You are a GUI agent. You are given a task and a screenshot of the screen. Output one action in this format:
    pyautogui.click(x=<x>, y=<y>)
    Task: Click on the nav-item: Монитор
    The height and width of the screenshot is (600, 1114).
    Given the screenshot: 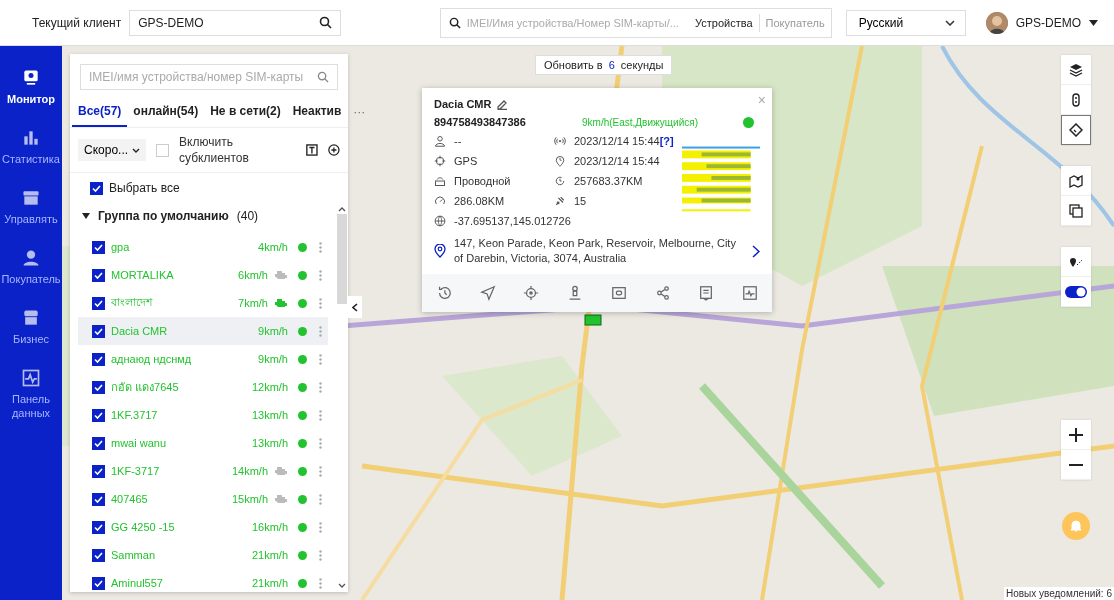 What is the action you would take?
    pyautogui.click(x=31, y=87)
    